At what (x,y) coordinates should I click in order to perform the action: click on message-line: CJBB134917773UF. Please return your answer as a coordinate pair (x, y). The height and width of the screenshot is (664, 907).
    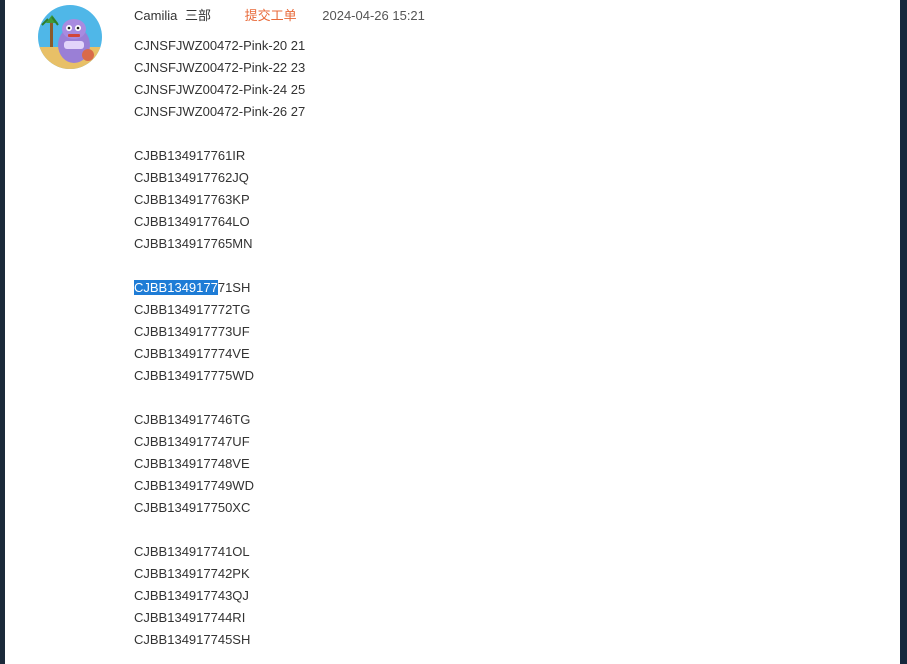
    Looking at the image, I should click on (192, 331).